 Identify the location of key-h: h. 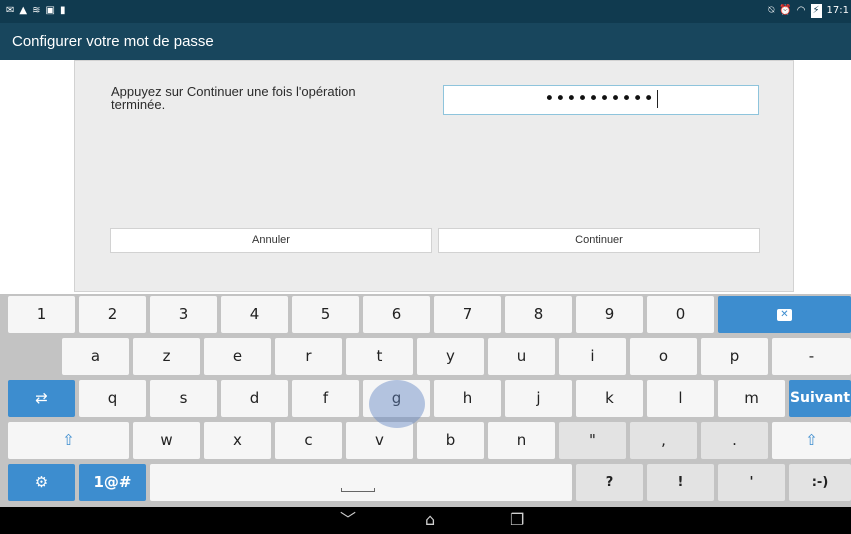
(467, 398).